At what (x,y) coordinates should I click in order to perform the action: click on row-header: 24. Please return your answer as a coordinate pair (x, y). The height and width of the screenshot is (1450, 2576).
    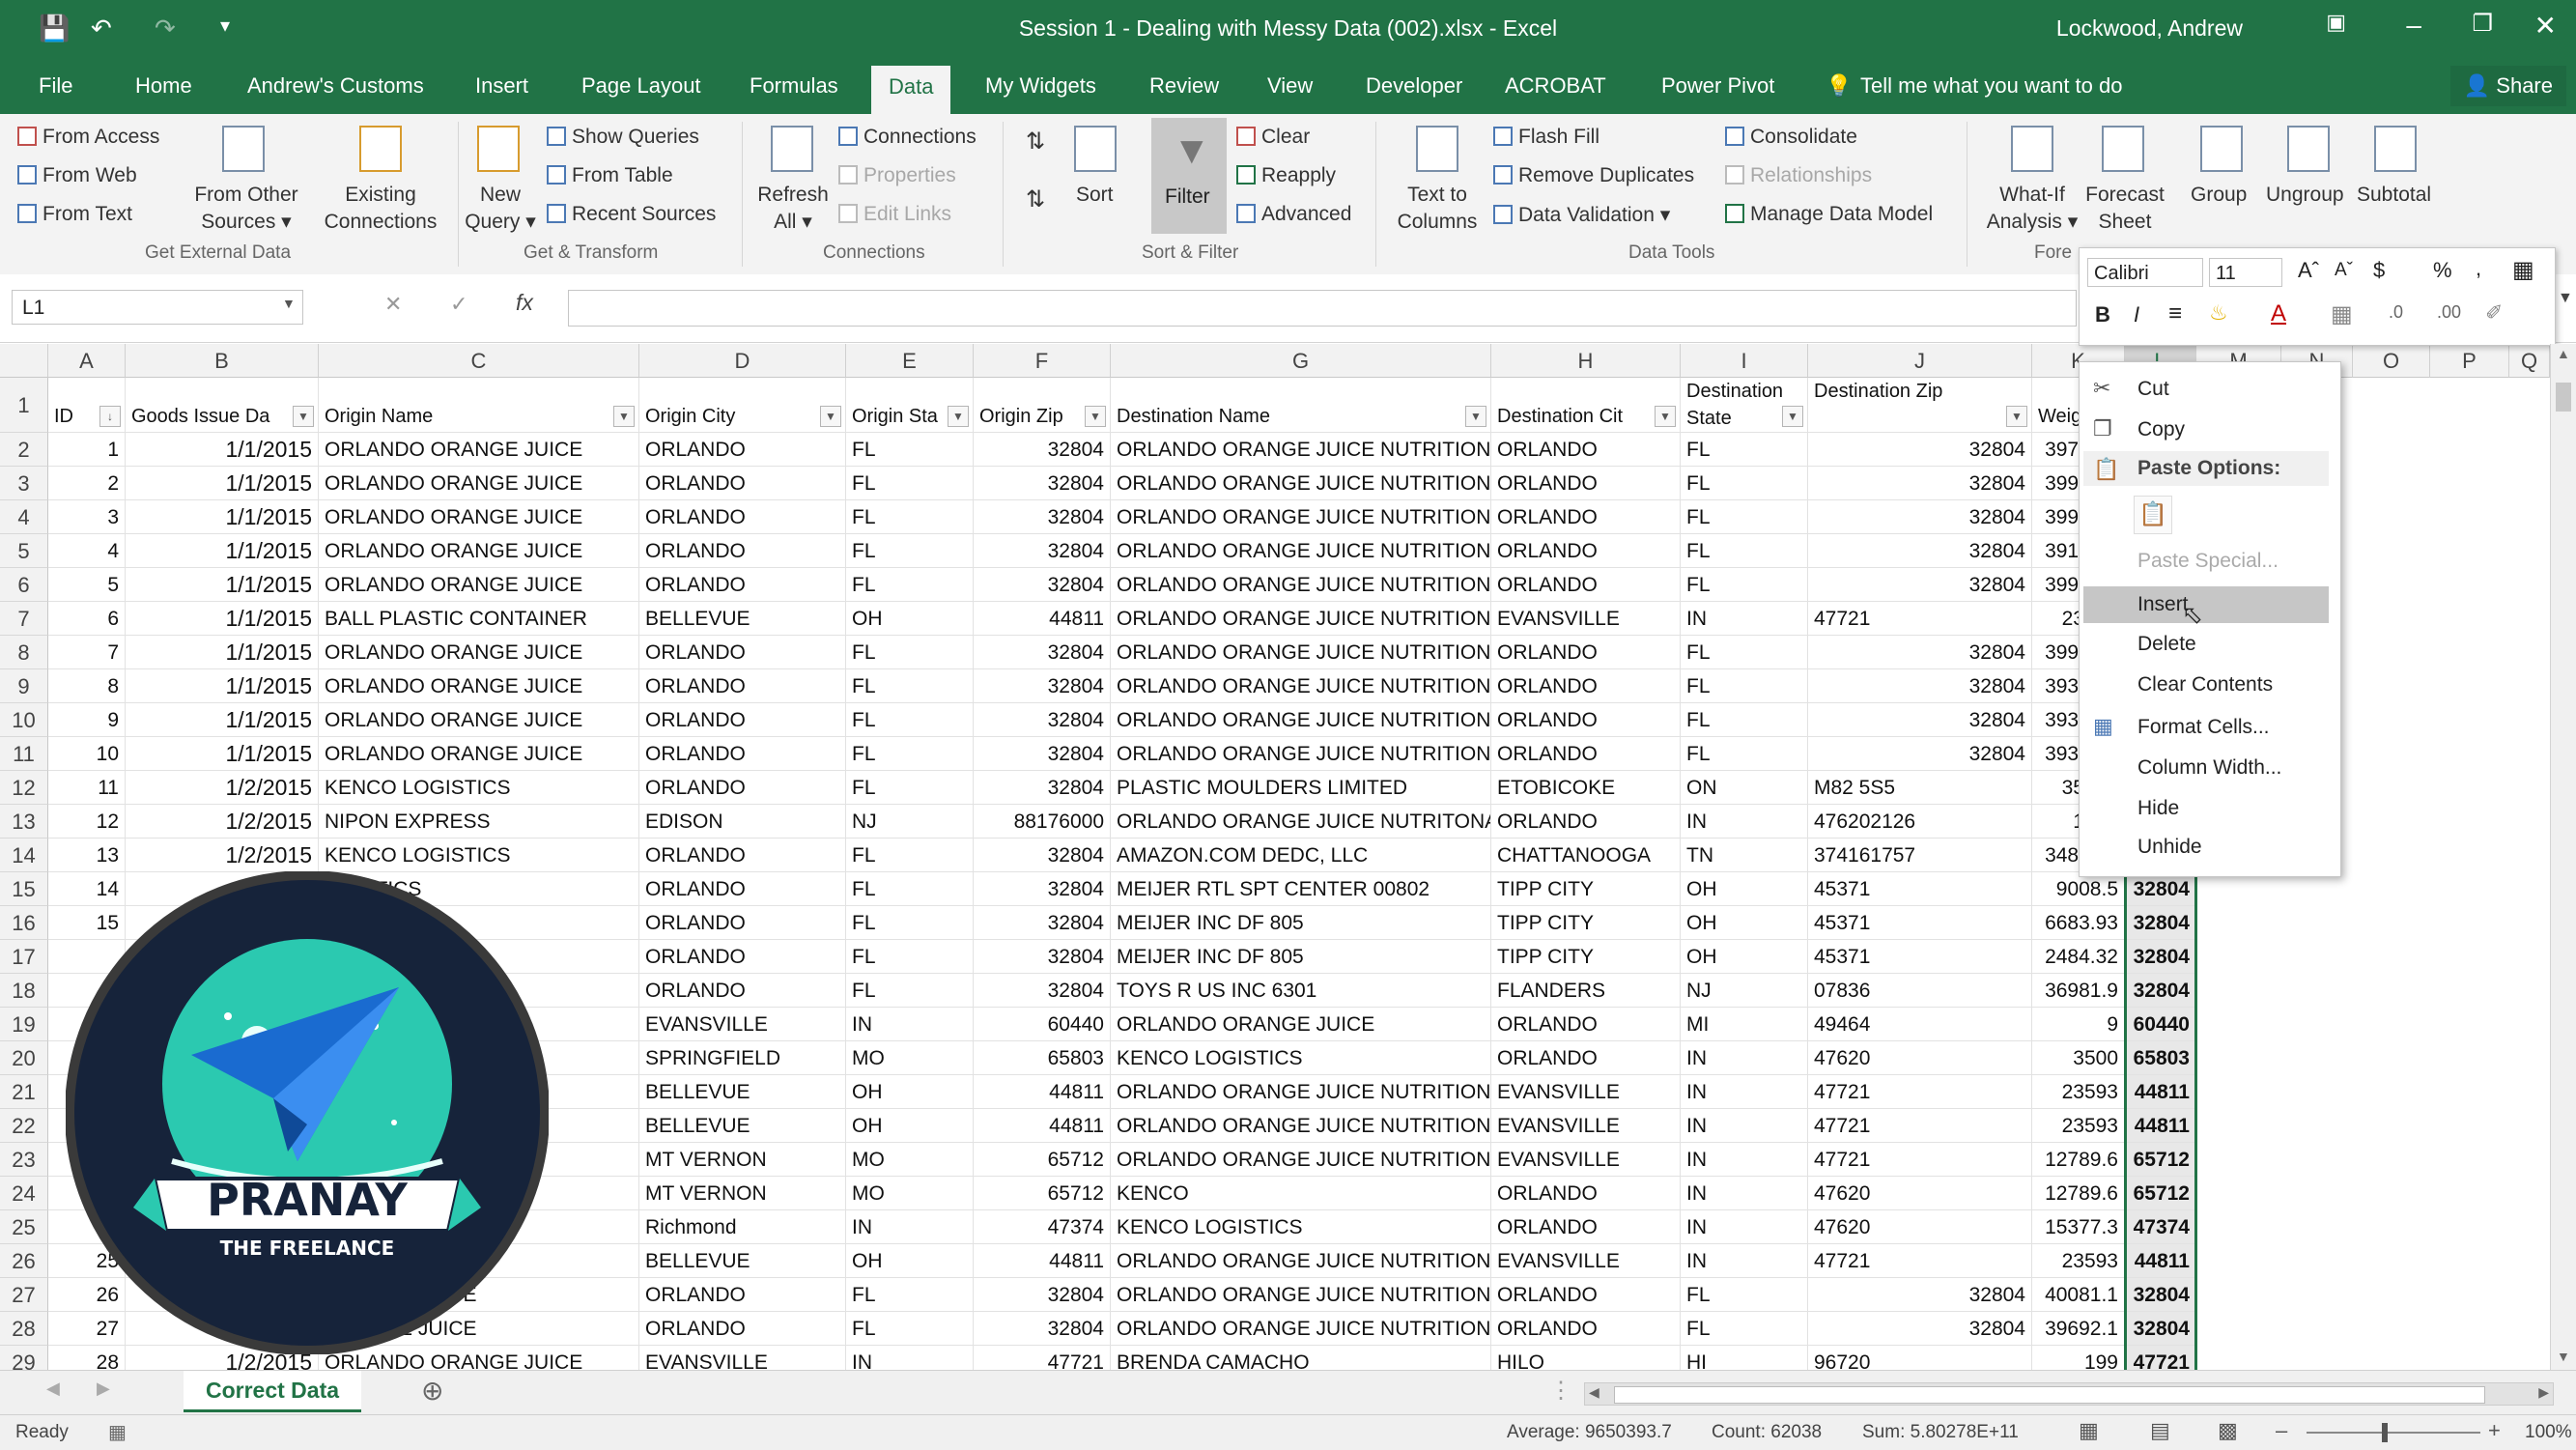
    Looking at the image, I should click on (24, 1193).